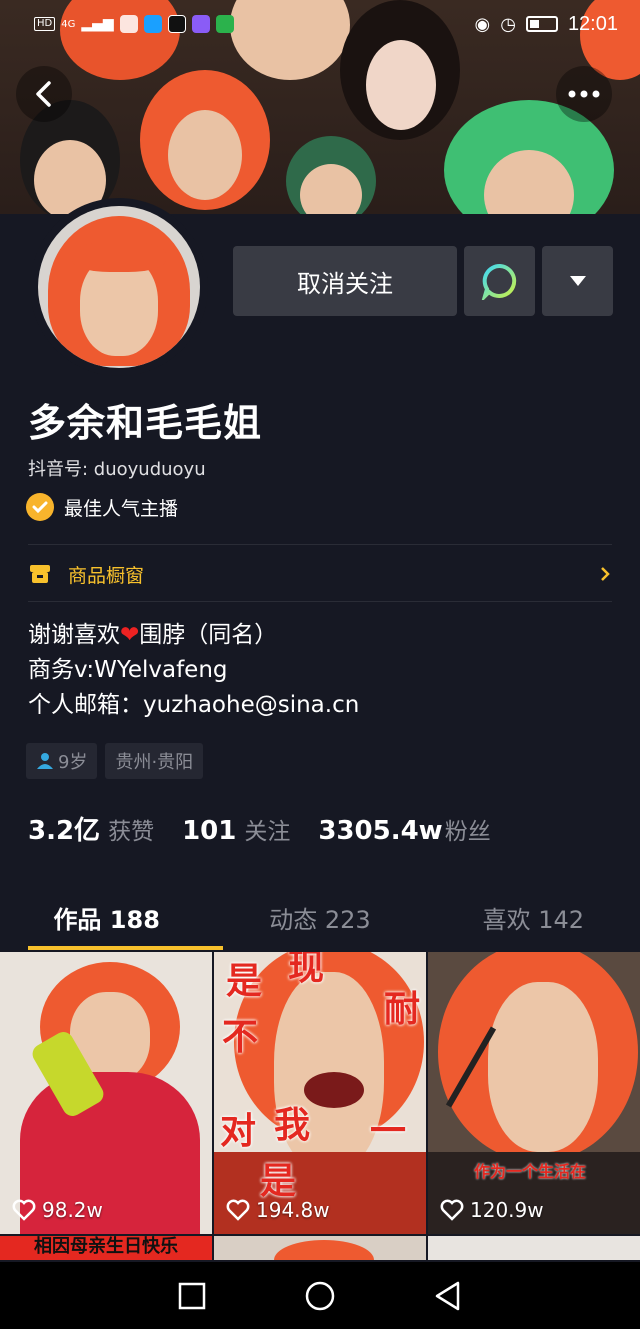  What do you see at coordinates (388, 1131) in the screenshot?
I see `overlay-char: 一` at bounding box center [388, 1131].